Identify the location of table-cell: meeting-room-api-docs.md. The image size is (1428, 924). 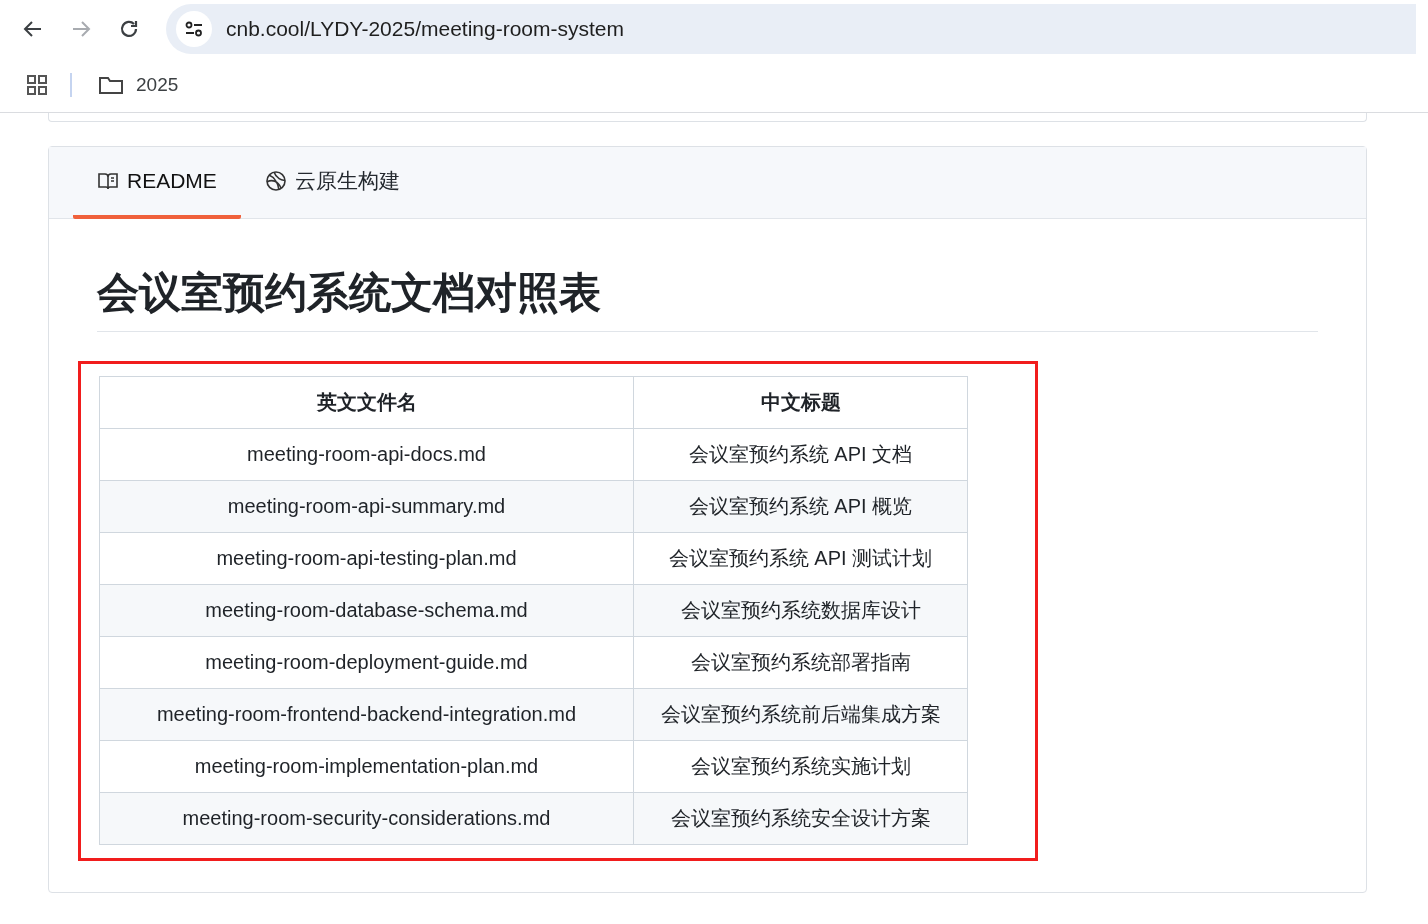
(366, 454).